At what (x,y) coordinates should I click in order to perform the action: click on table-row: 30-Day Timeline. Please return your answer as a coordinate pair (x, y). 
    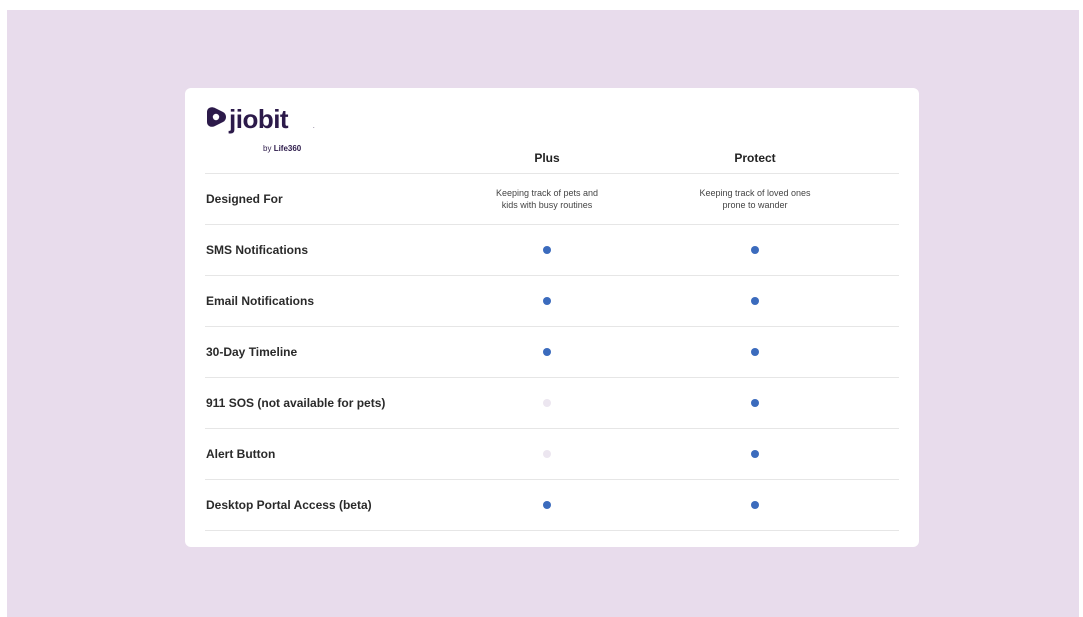
    Looking at the image, I should click on (552, 351).